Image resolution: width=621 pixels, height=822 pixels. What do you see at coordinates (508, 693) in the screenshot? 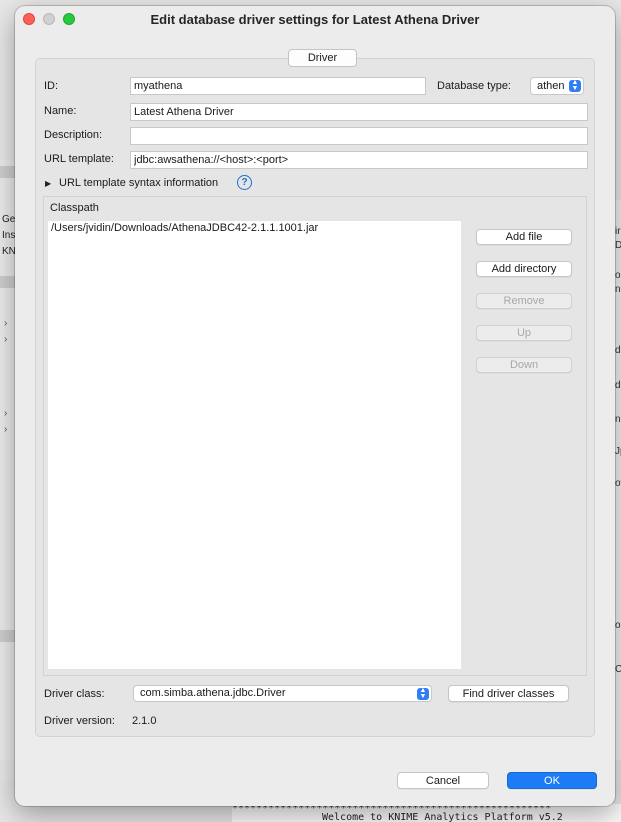
I see `find-driver-classes-button: Find driver classes` at bounding box center [508, 693].